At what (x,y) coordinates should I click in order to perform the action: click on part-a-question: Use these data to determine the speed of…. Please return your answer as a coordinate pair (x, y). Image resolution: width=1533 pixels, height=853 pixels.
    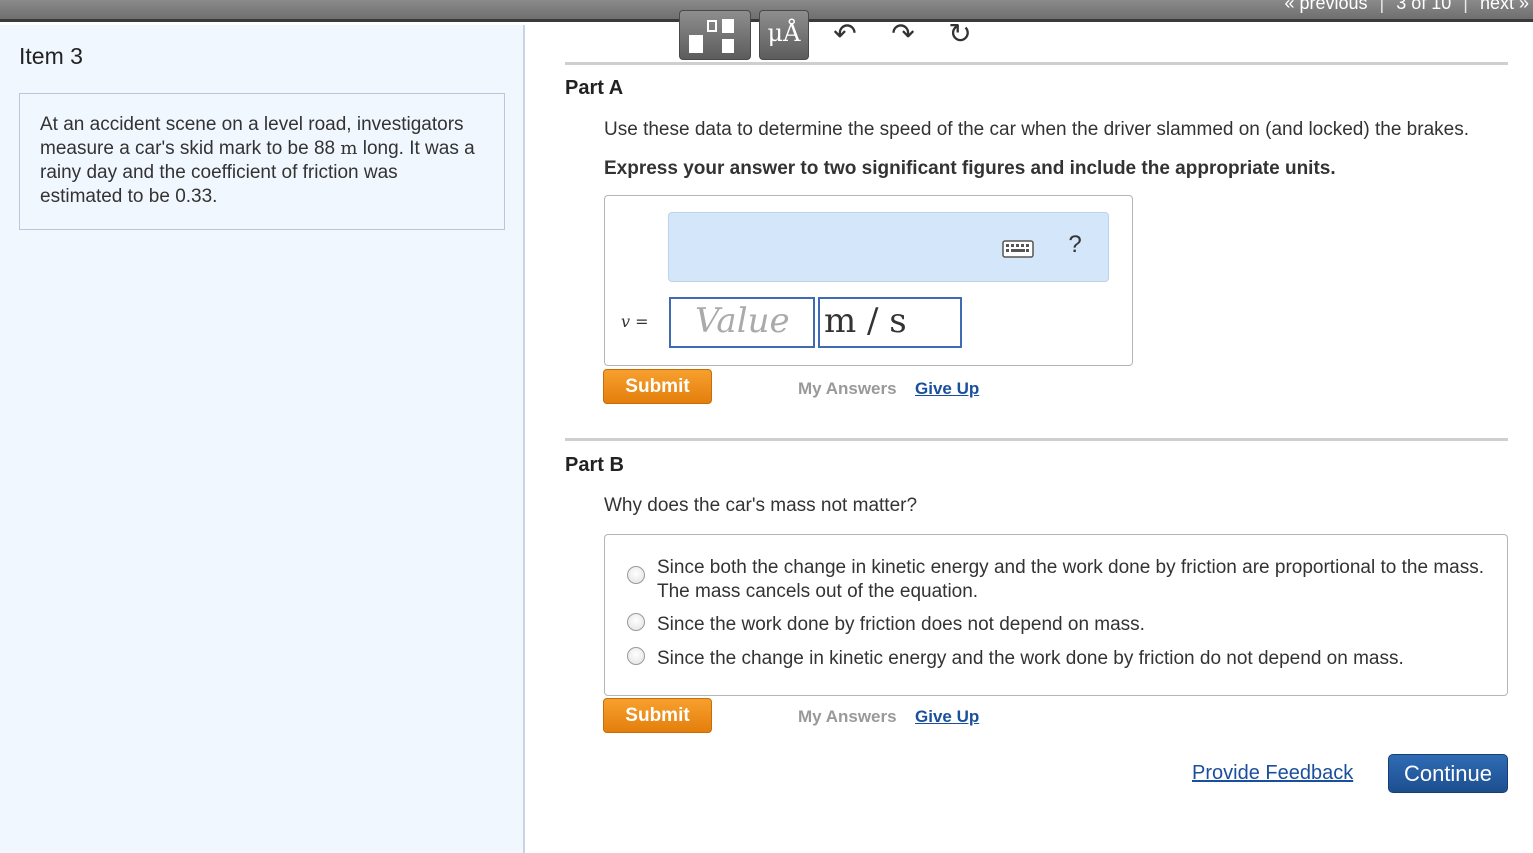
    Looking at the image, I should click on (1036, 129).